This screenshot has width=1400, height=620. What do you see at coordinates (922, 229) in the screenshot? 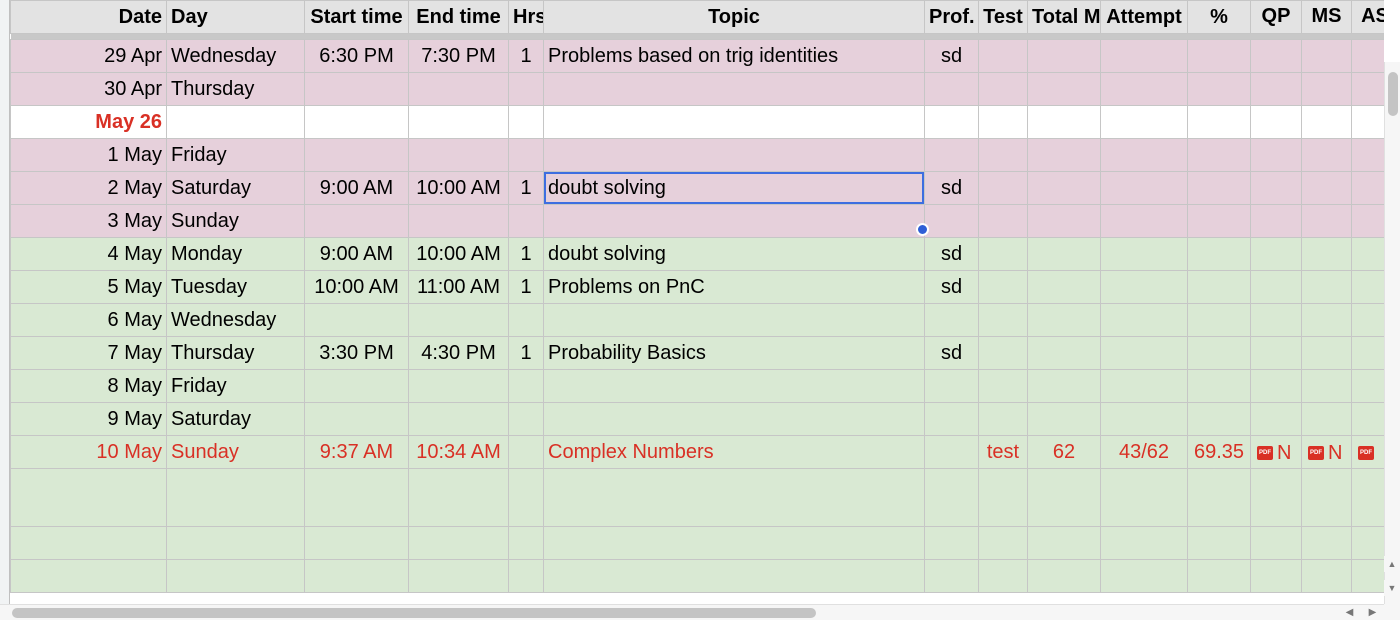
I see `selection-fill-handle` at bounding box center [922, 229].